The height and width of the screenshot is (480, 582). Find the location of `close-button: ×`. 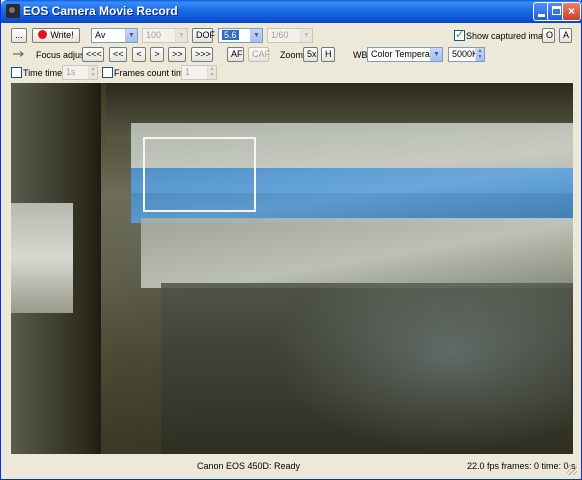

close-button: × is located at coordinates (571, 11).